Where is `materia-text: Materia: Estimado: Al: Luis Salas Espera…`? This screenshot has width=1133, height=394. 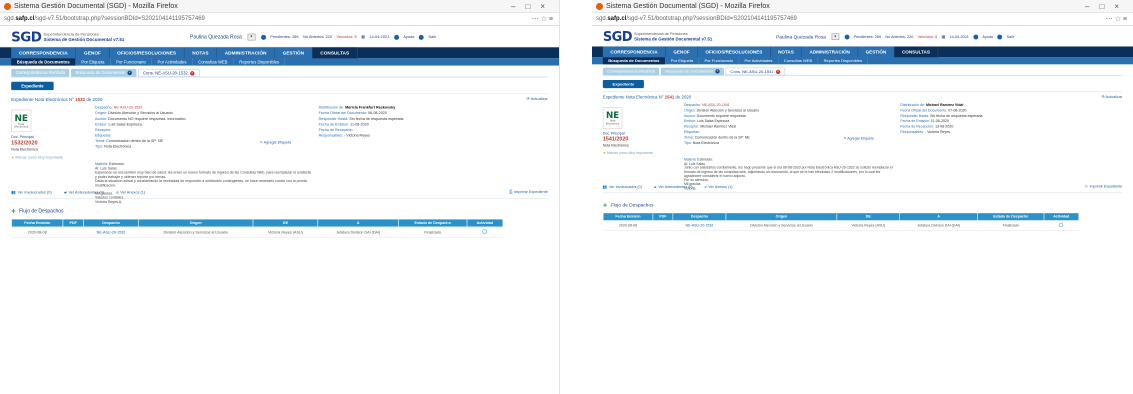
materia-text: Materia: Estimado: Al: Luis Salas Espera… is located at coordinates (203, 183).